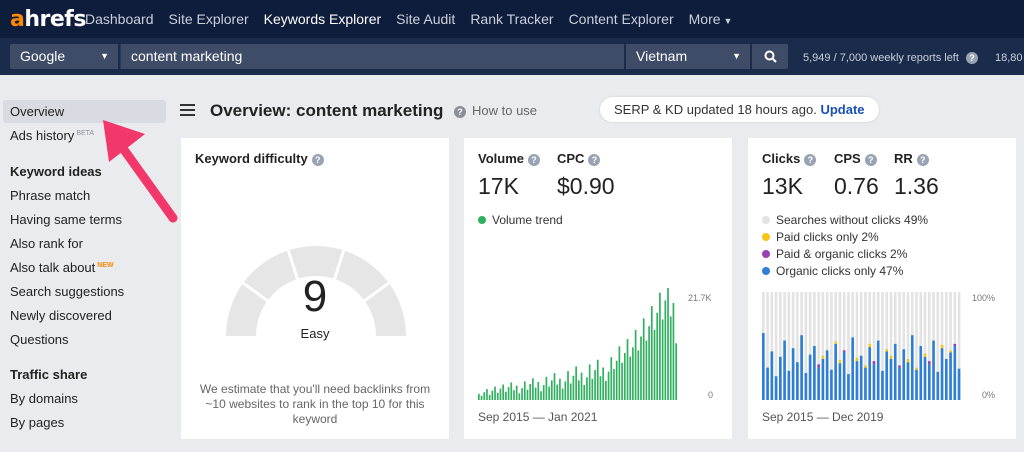  Describe the element at coordinates (736, 56) in the screenshot. I see `caret-down-icon: ▼` at that location.